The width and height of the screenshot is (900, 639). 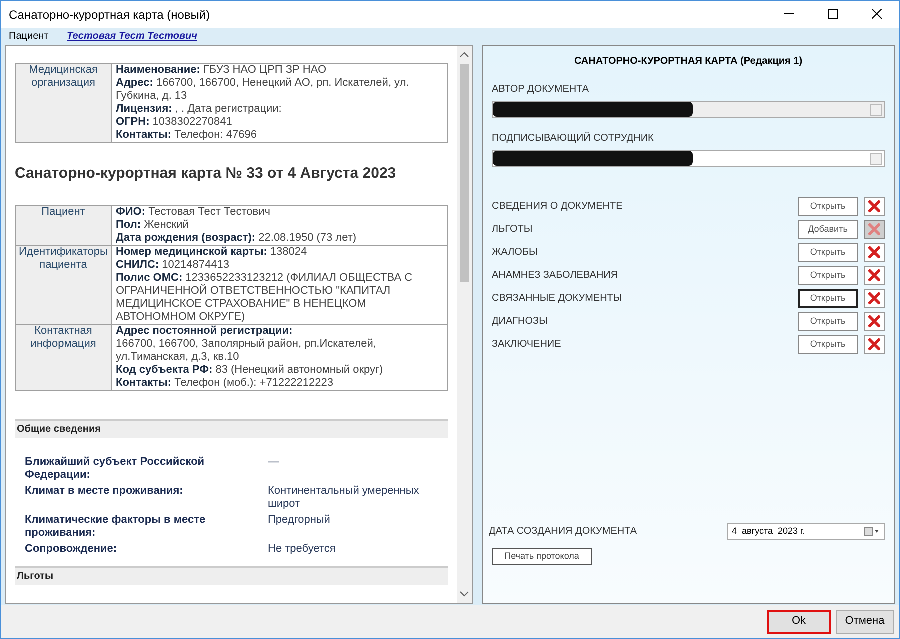 What do you see at coordinates (64, 103) in the screenshot?
I see `table-header-cell: Медицинская организация` at bounding box center [64, 103].